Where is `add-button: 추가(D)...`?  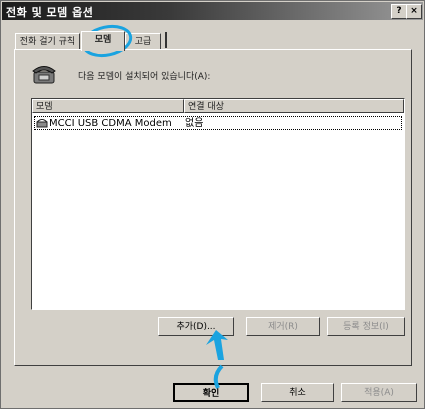
add-button: 추가(D)... is located at coordinates (196, 326).